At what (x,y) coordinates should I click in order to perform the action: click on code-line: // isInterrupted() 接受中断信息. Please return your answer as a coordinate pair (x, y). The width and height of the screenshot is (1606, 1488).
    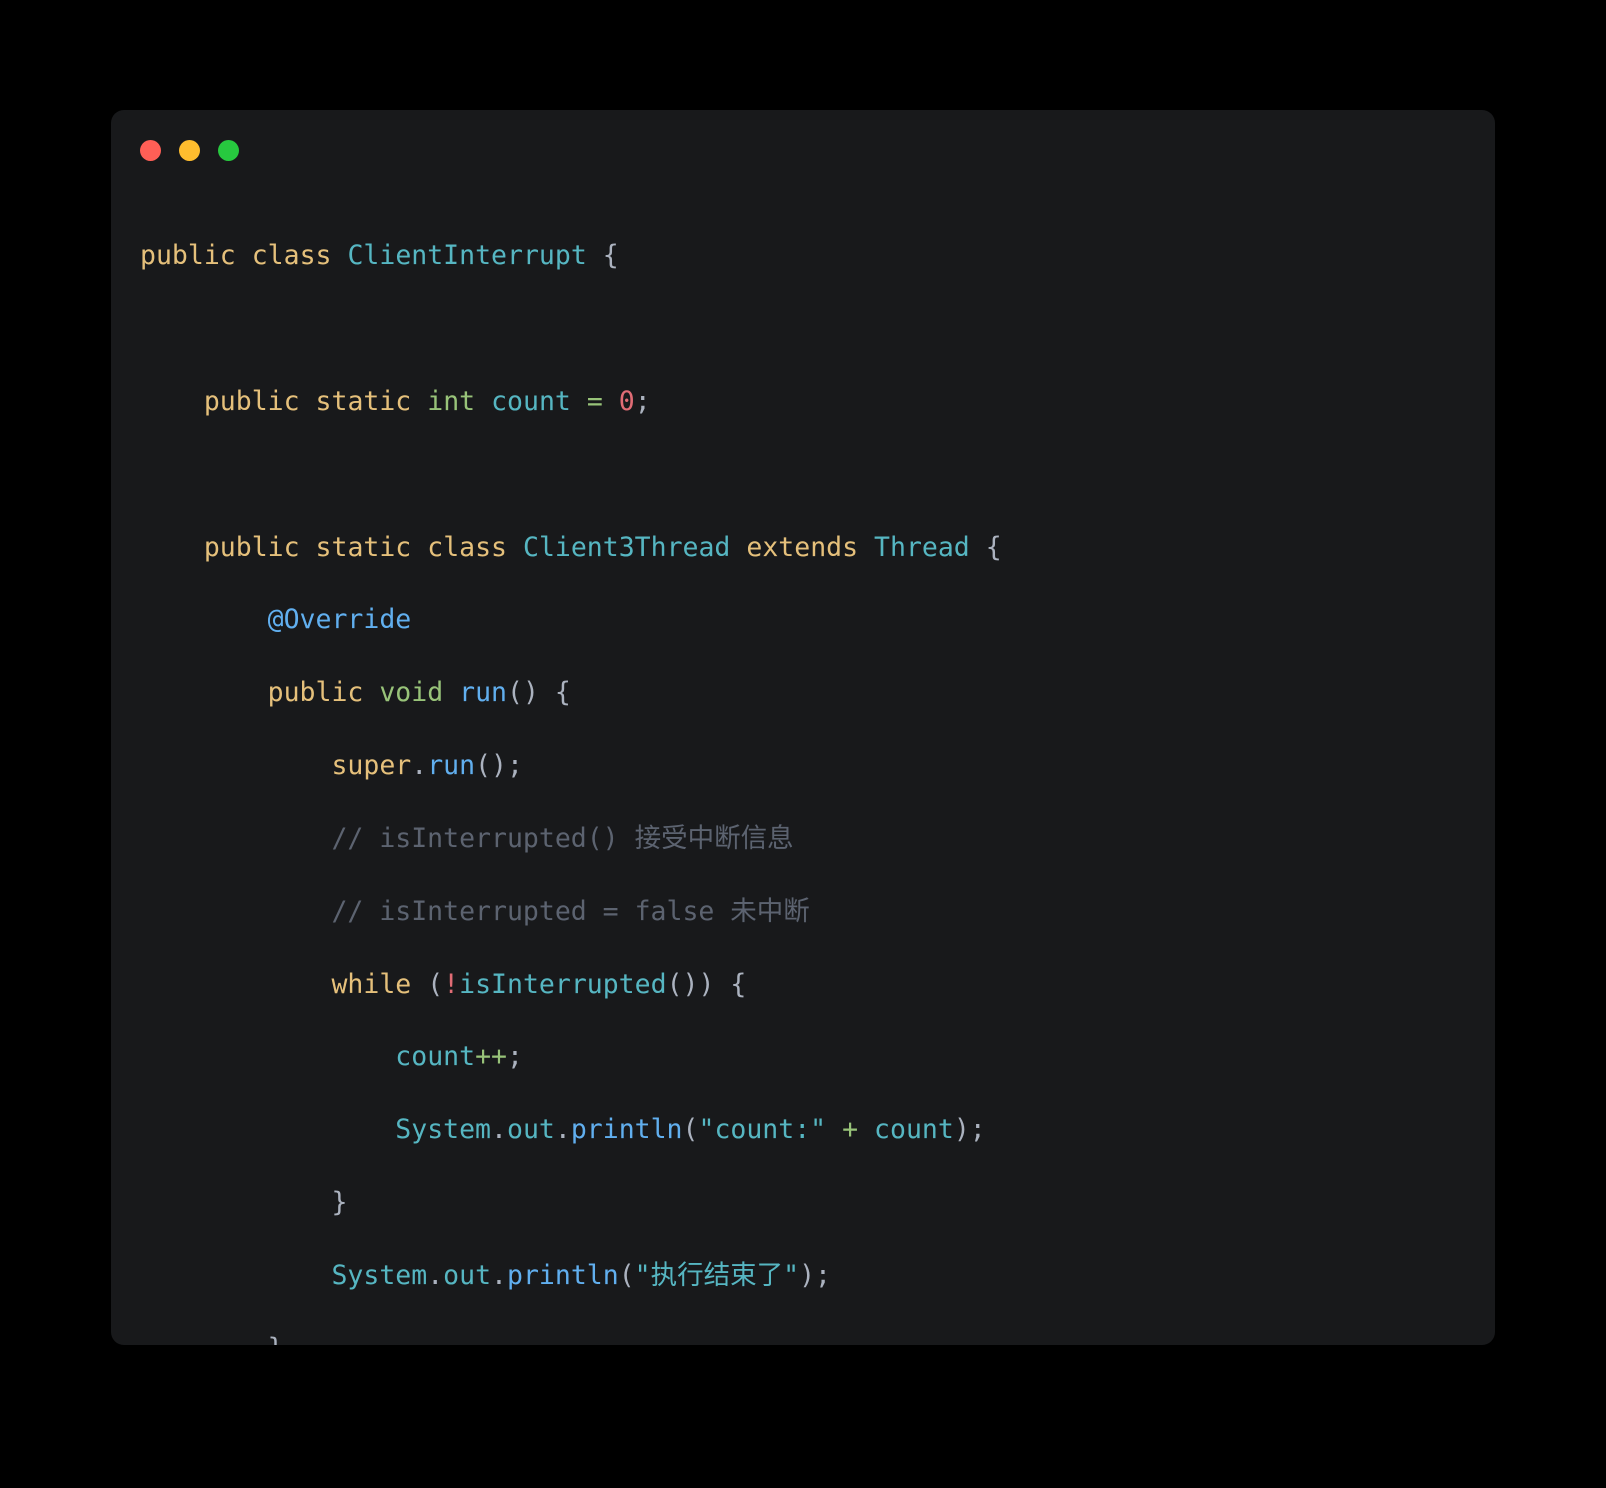
    Looking at the image, I should click on (562, 838).